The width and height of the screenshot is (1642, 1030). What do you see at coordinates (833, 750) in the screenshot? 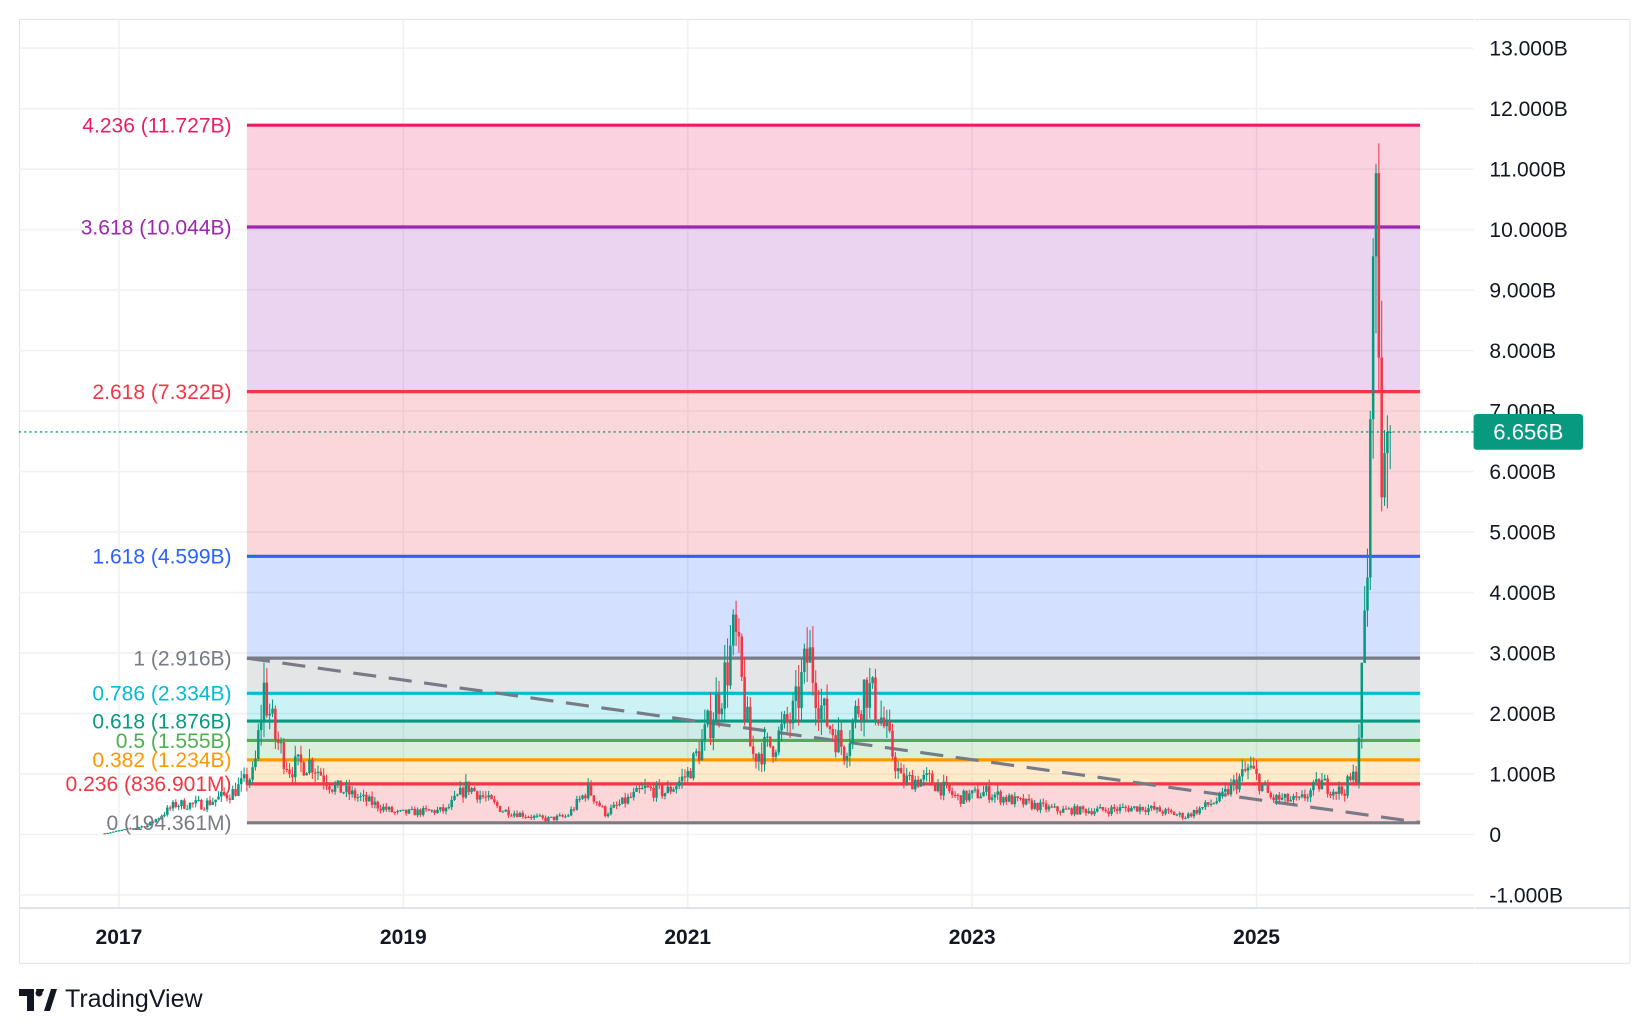
I see `fib-zone-fill` at bounding box center [833, 750].